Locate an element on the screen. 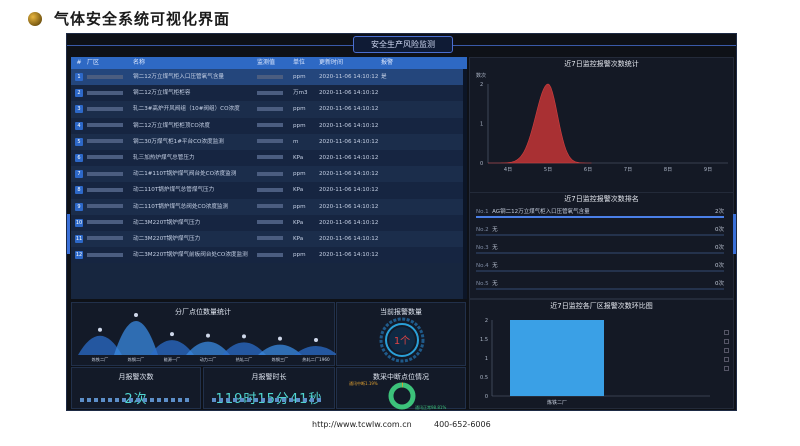 The image size is (800, 446). alarm-trend-chart: 数次 0 1 2 4日 5日 6日 7日 8日 9日 is located at coordinates (602, 122).